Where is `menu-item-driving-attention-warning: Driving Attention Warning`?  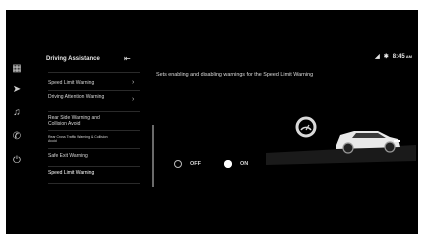
menu-item-driving-attention-warning: Driving Attention Warning is located at coordinates (83, 97).